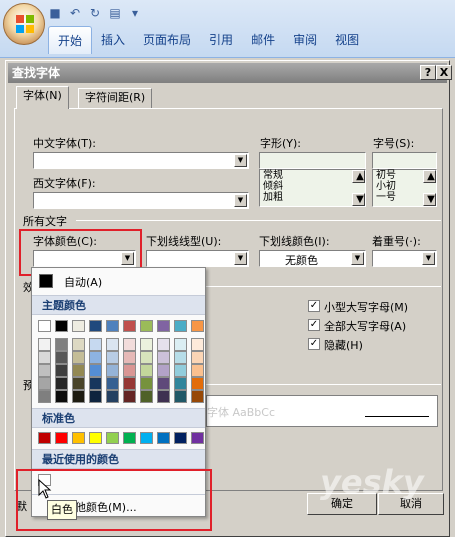  I want to click on save-icon: ■, so click(55, 13).